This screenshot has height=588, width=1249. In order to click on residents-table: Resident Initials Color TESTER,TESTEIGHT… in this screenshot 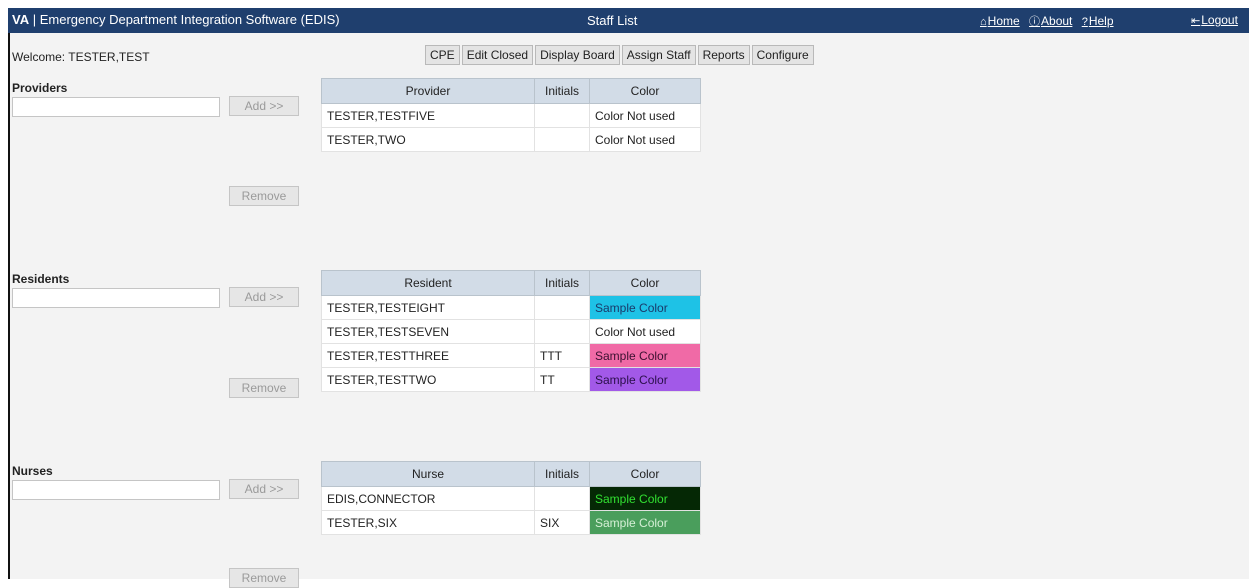, I will do `click(511, 331)`.